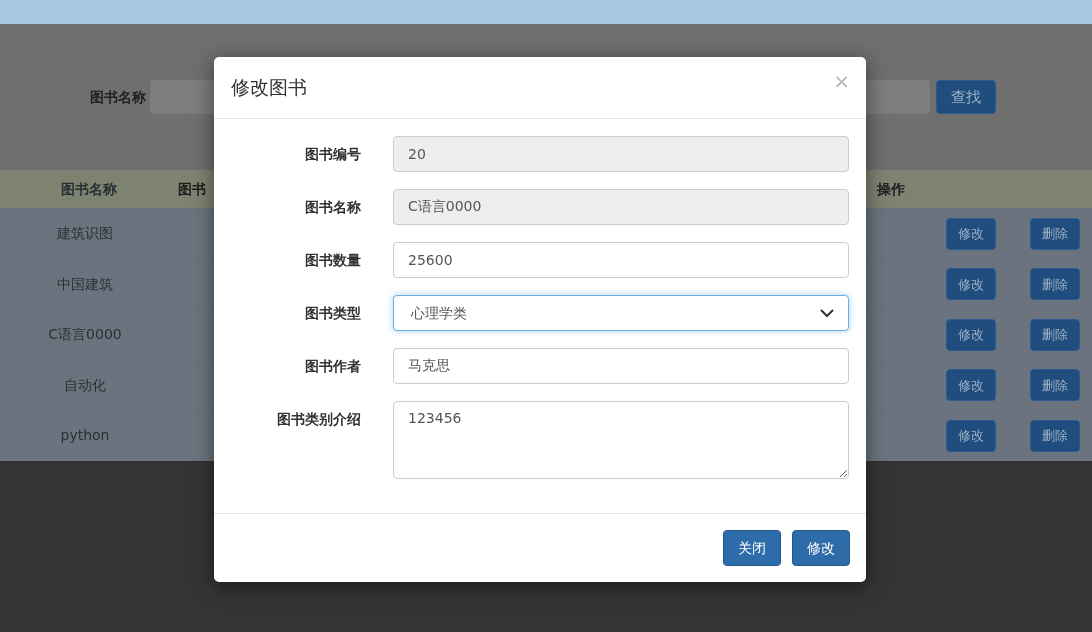 The height and width of the screenshot is (632, 1092). Describe the element at coordinates (621, 366) in the screenshot. I see `input-field: 马克思` at that location.